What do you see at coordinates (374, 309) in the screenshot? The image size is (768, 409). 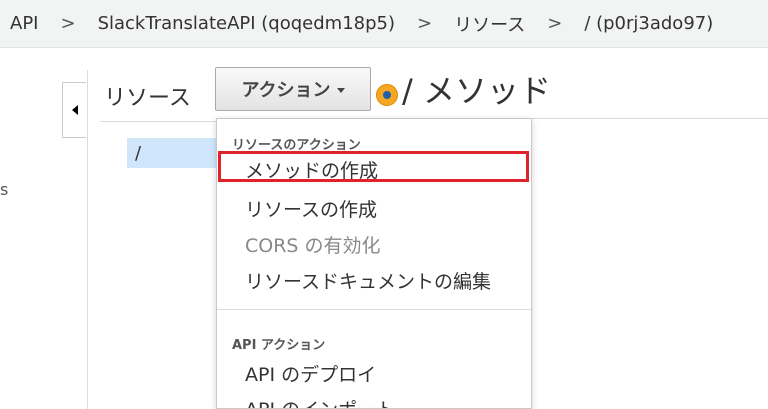 I see `menu-divider` at bounding box center [374, 309].